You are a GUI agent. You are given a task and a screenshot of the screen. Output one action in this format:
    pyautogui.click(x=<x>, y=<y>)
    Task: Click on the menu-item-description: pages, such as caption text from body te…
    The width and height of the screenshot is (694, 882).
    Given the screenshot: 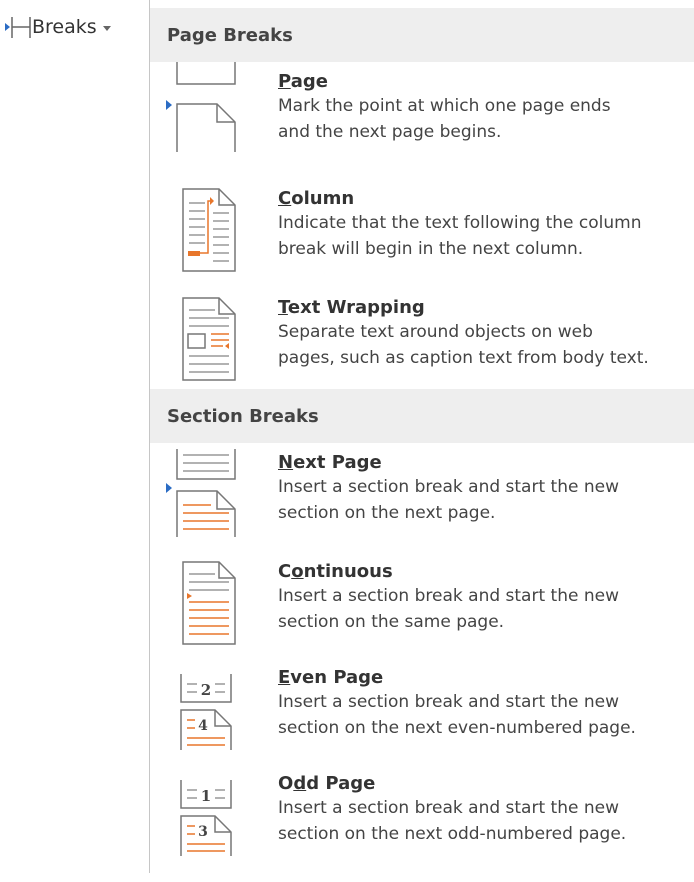 What is the action you would take?
    pyautogui.click(x=463, y=358)
    